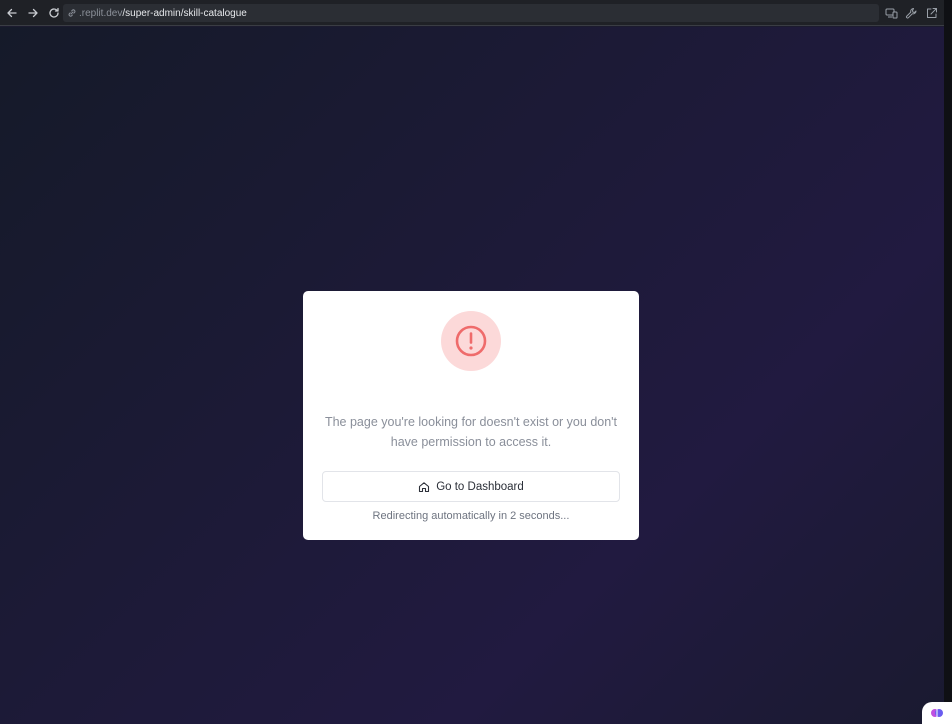 This screenshot has width=952, height=724. I want to click on forward-button, so click(33, 13).